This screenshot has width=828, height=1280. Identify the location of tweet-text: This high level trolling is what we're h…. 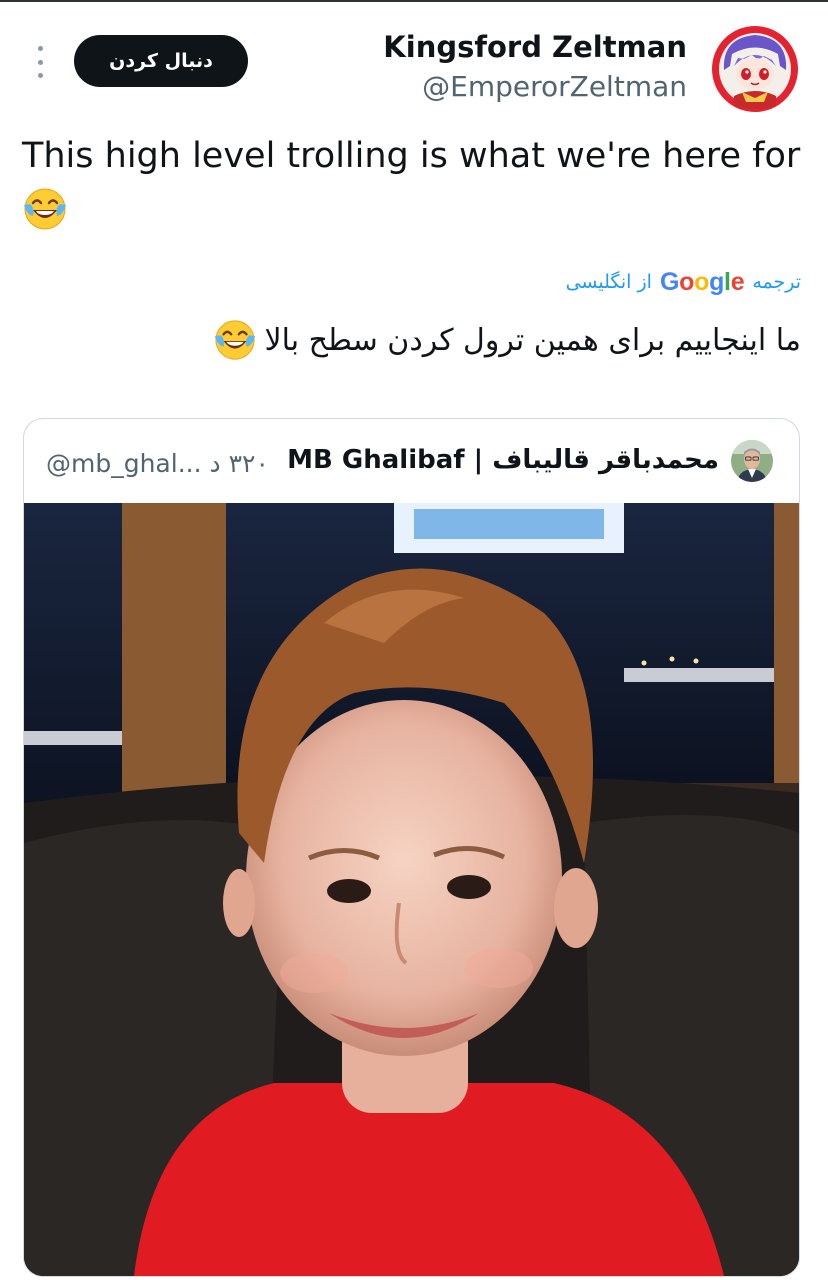
(411, 156).